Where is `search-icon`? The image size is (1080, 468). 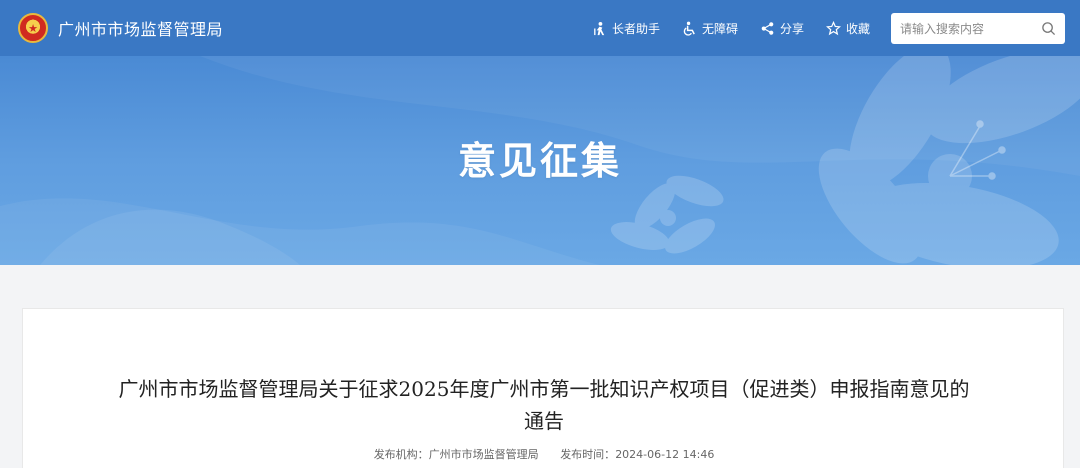
search-icon is located at coordinates (1048, 28).